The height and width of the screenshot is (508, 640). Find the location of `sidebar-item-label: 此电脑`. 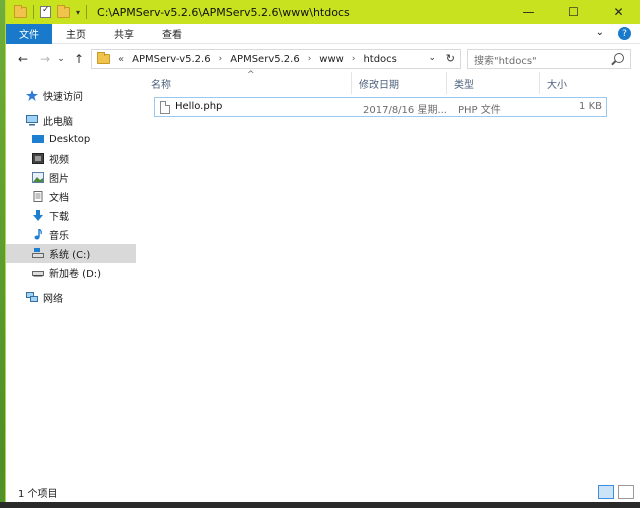

sidebar-item-label: 此电脑 is located at coordinates (58, 122).